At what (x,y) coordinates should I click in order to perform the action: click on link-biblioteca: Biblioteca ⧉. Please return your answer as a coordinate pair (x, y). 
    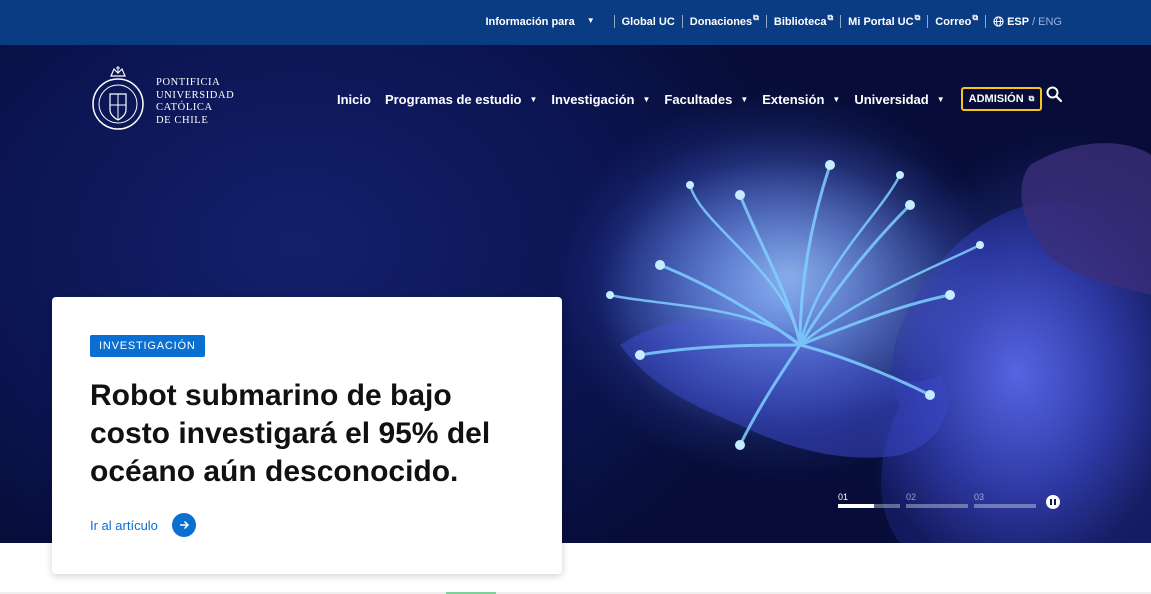
    Looking at the image, I should click on (803, 20).